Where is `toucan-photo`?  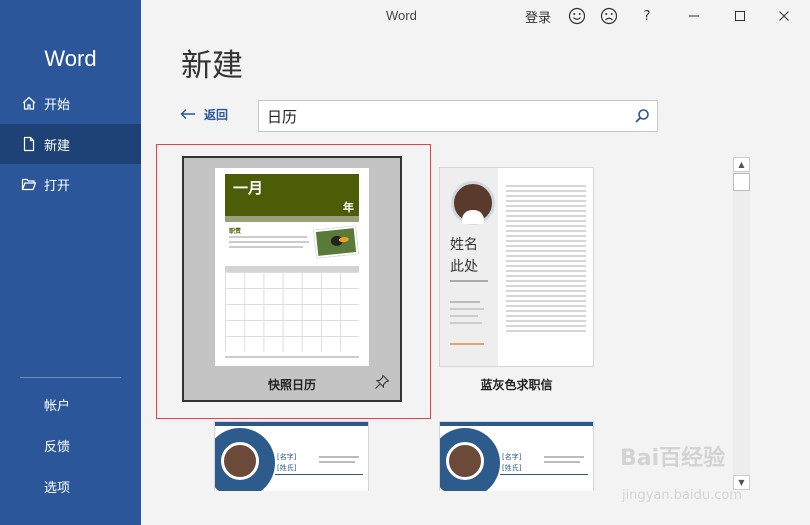 toucan-photo is located at coordinates (336, 242).